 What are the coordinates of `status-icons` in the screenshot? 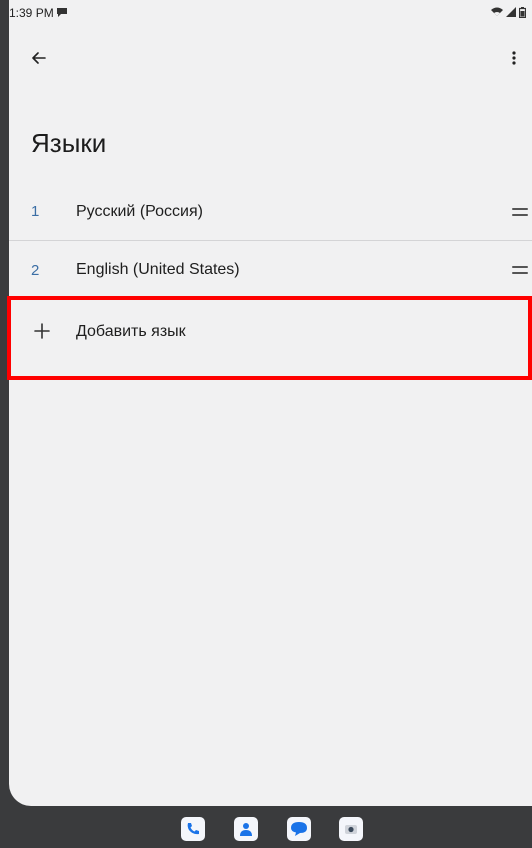 It's located at (508, 12).